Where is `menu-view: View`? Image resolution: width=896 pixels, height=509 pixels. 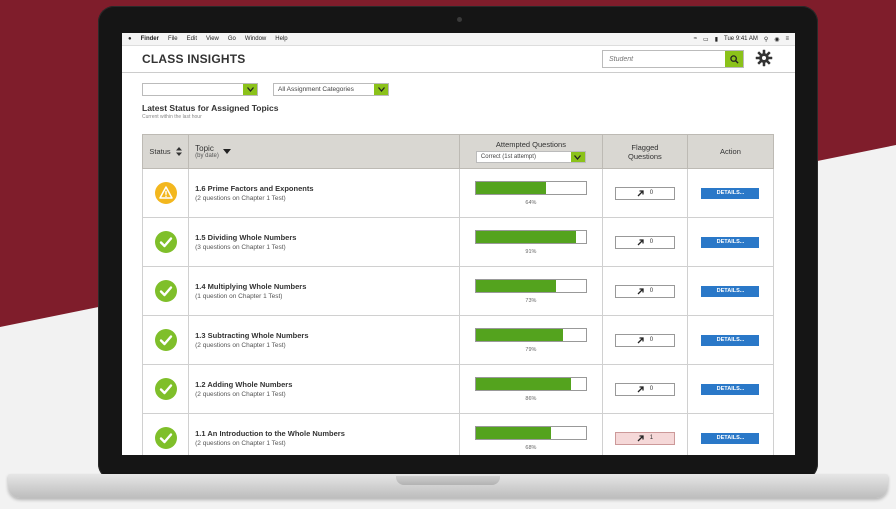
menu-view: View is located at coordinates (212, 39).